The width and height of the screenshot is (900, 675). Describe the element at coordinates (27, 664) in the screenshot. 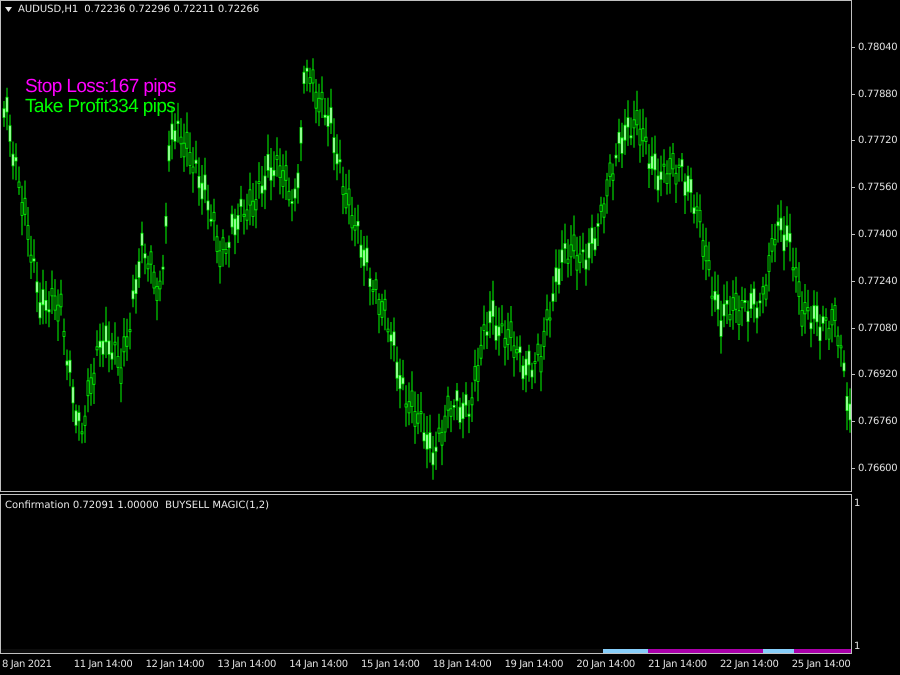

I see `time-label: 8 Jan 2021` at that location.